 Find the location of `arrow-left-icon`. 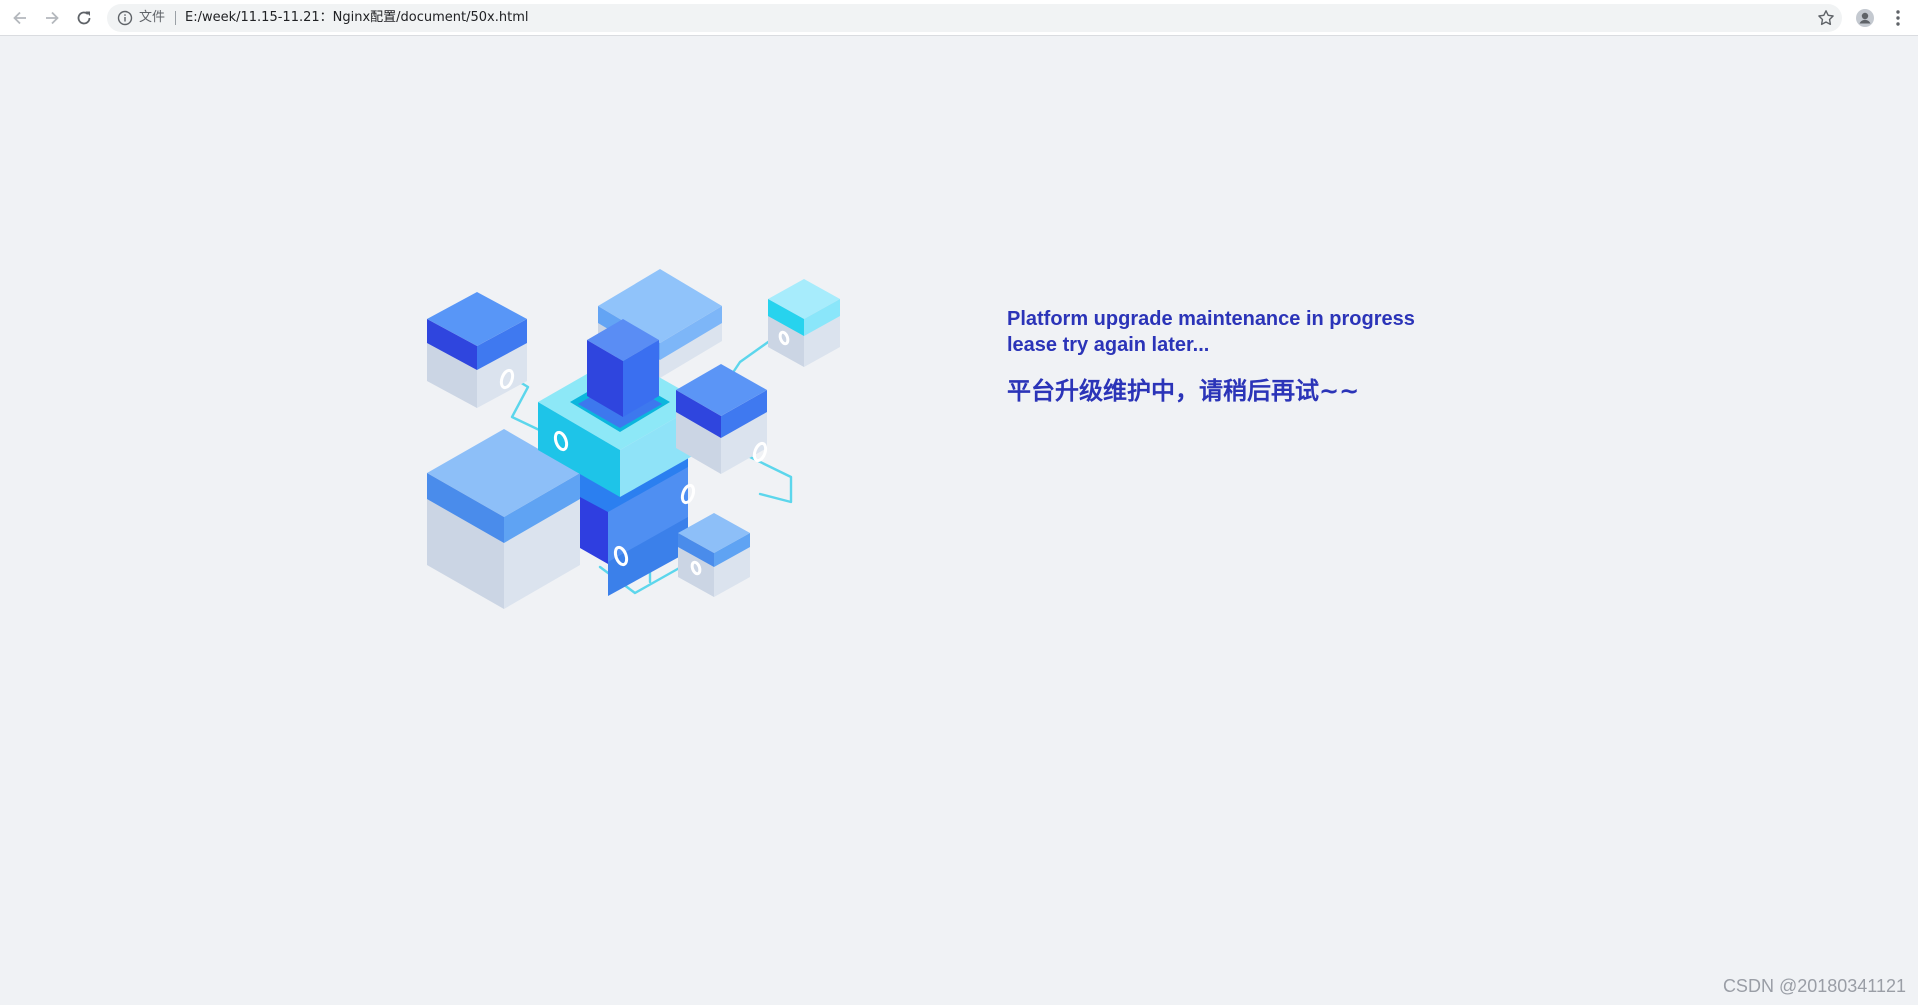

arrow-left-icon is located at coordinates (19, 18).